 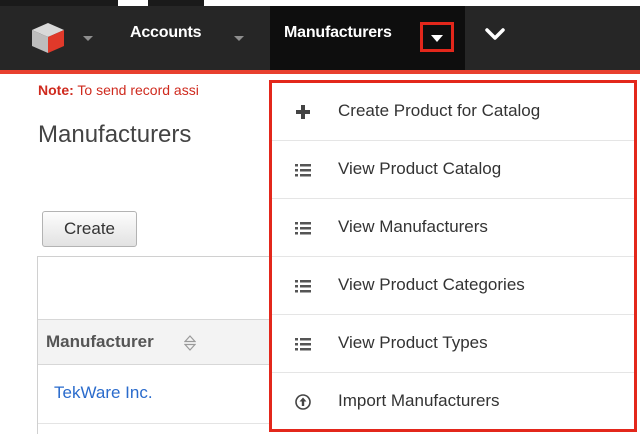 I want to click on menu-item-view-catalog: View Product Catalog, so click(x=453, y=170).